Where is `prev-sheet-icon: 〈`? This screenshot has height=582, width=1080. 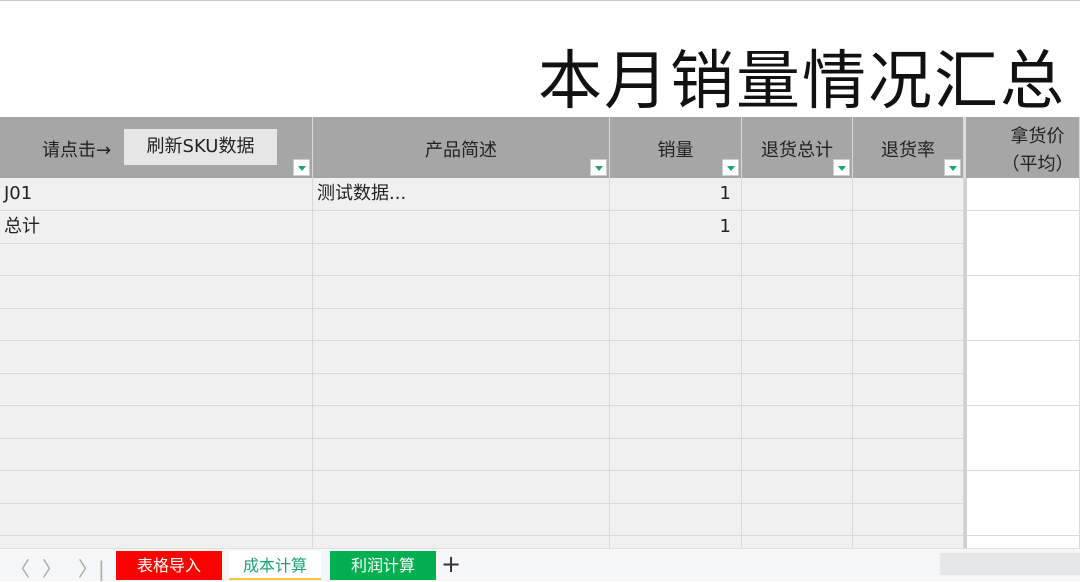
prev-sheet-icon: 〈 is located at coordinates (20, 567).